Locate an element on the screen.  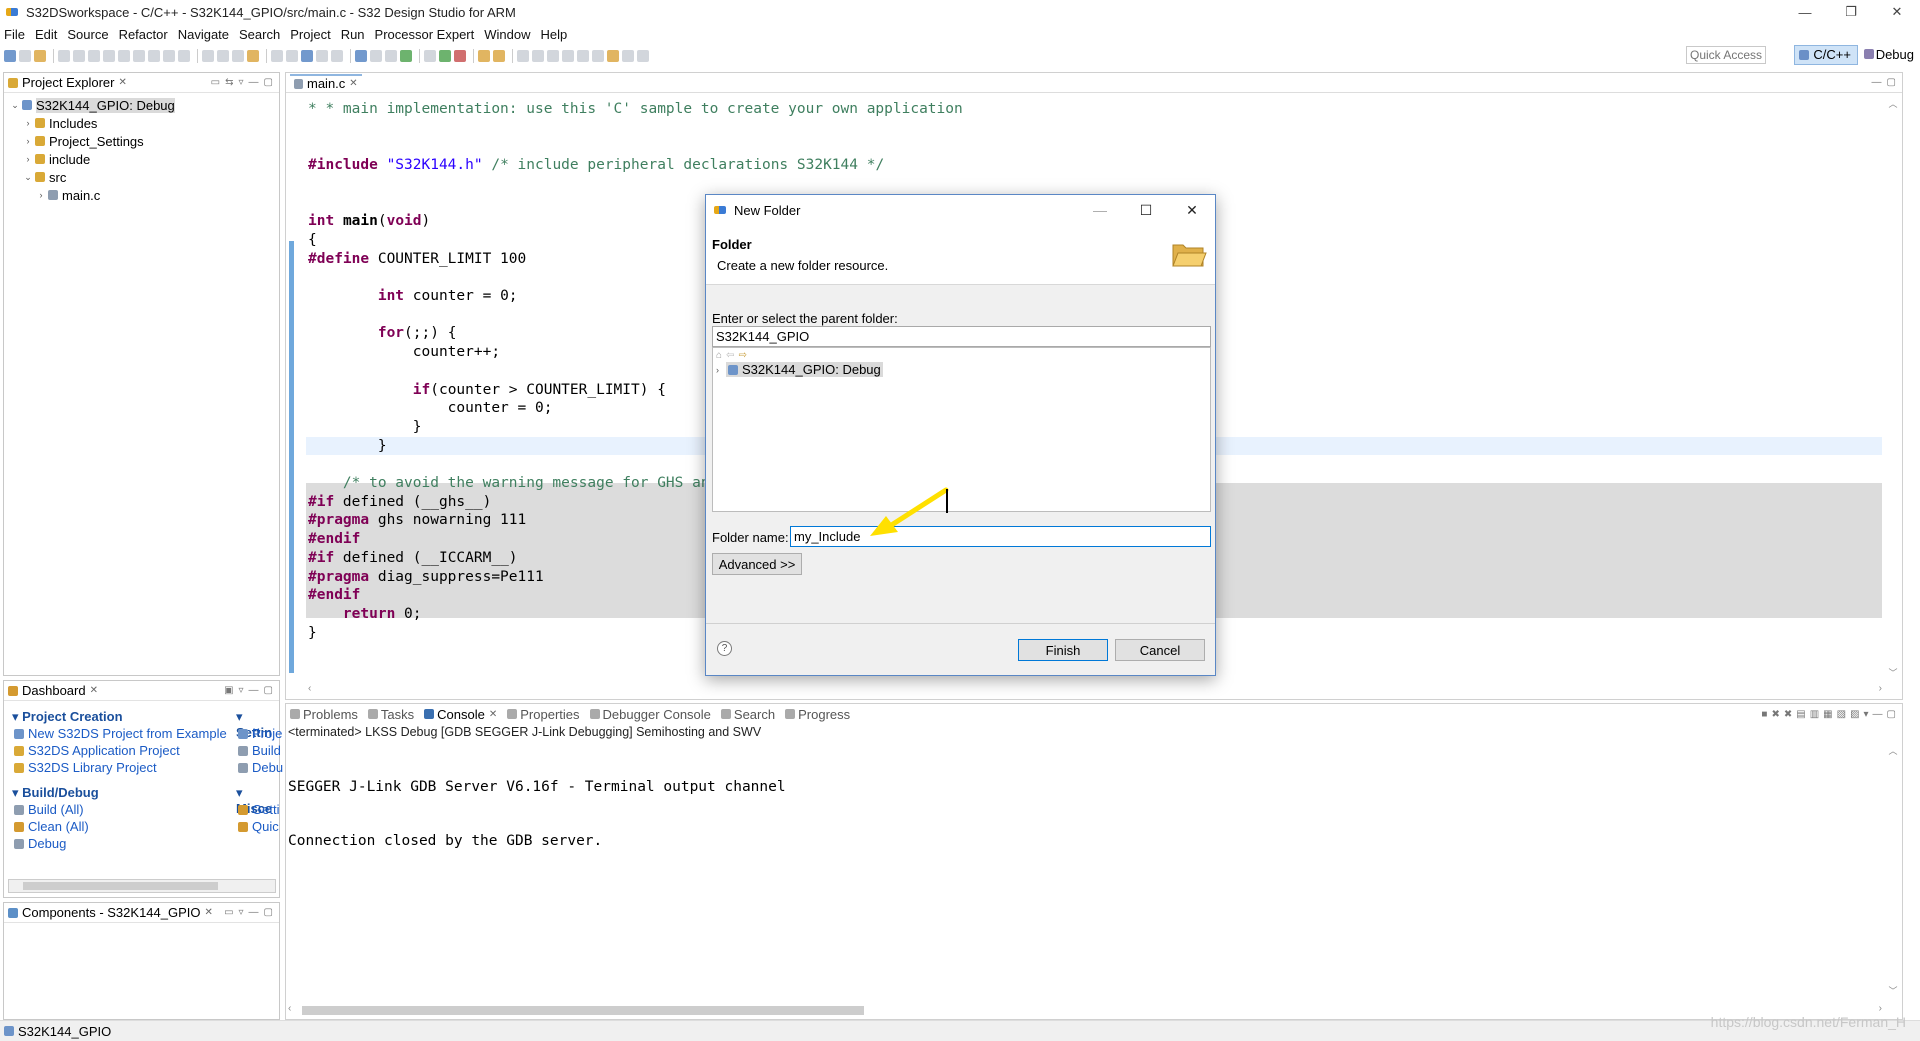
dialog-close-button: ✕ is located at coordinates (1192, 210).